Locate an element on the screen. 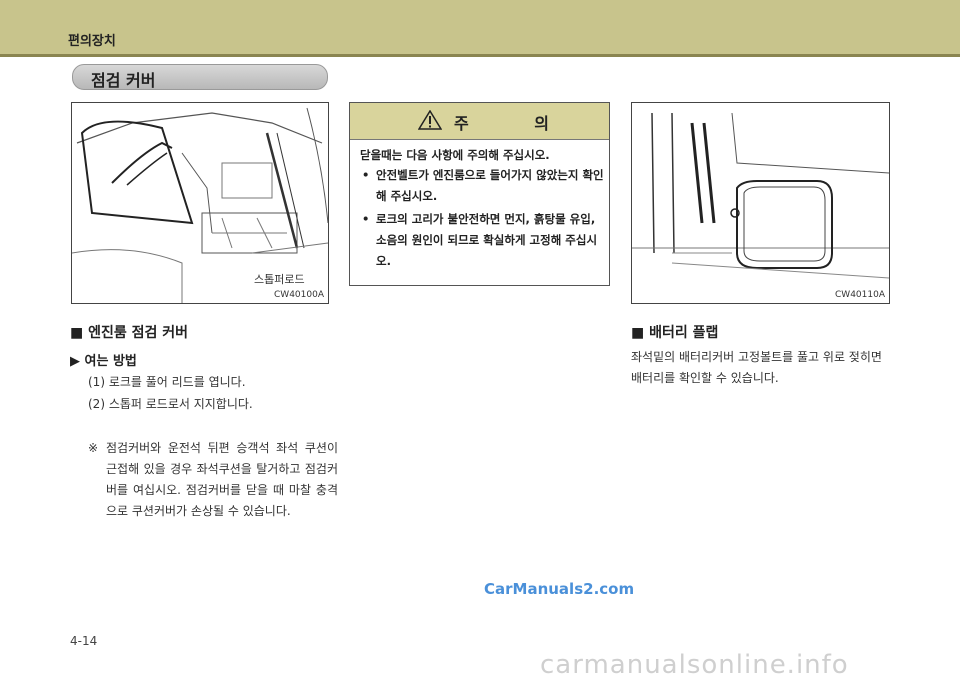  figure-code: CW40100A is located at coordinates (299, 295).